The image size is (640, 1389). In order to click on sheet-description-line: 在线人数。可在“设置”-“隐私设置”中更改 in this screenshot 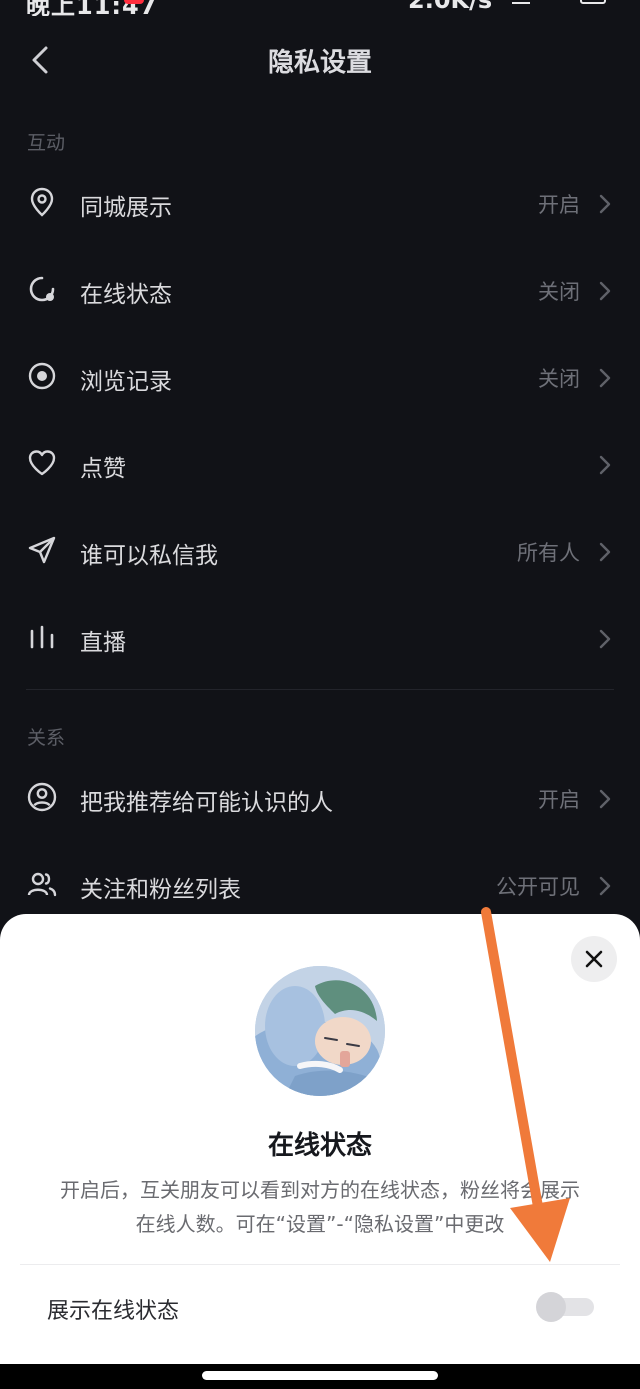, I will do `click(320, 1224)`.